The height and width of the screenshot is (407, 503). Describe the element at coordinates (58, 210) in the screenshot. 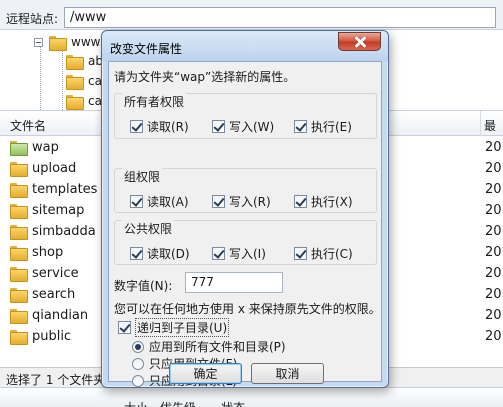

I see `file-name: sitemap` at that location.